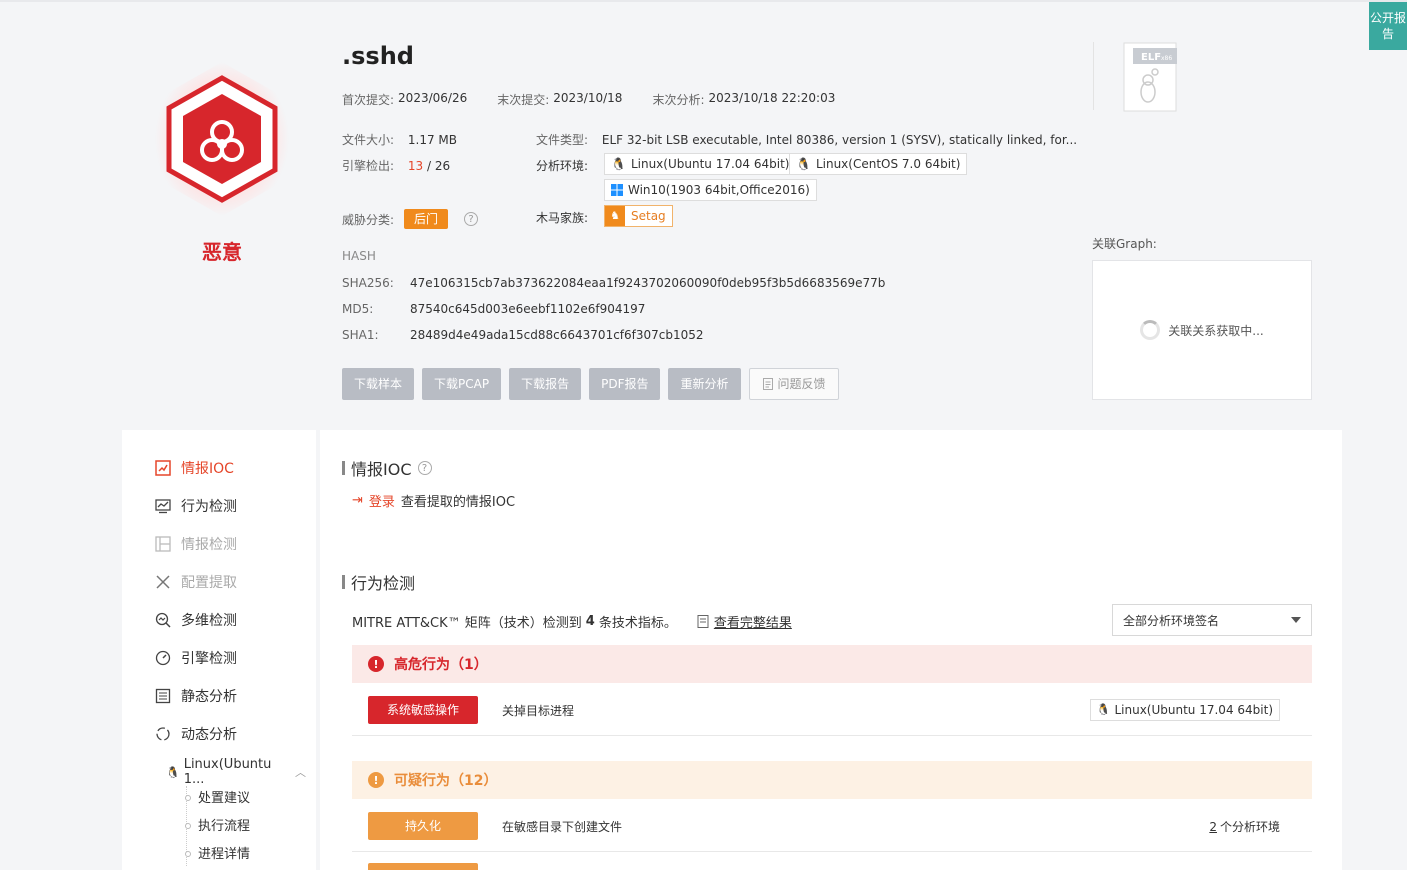 Image resolution: width=1407 pixels, height=870 pixels. I want to click on elf-sublabel: x86, so click(1166, 58).